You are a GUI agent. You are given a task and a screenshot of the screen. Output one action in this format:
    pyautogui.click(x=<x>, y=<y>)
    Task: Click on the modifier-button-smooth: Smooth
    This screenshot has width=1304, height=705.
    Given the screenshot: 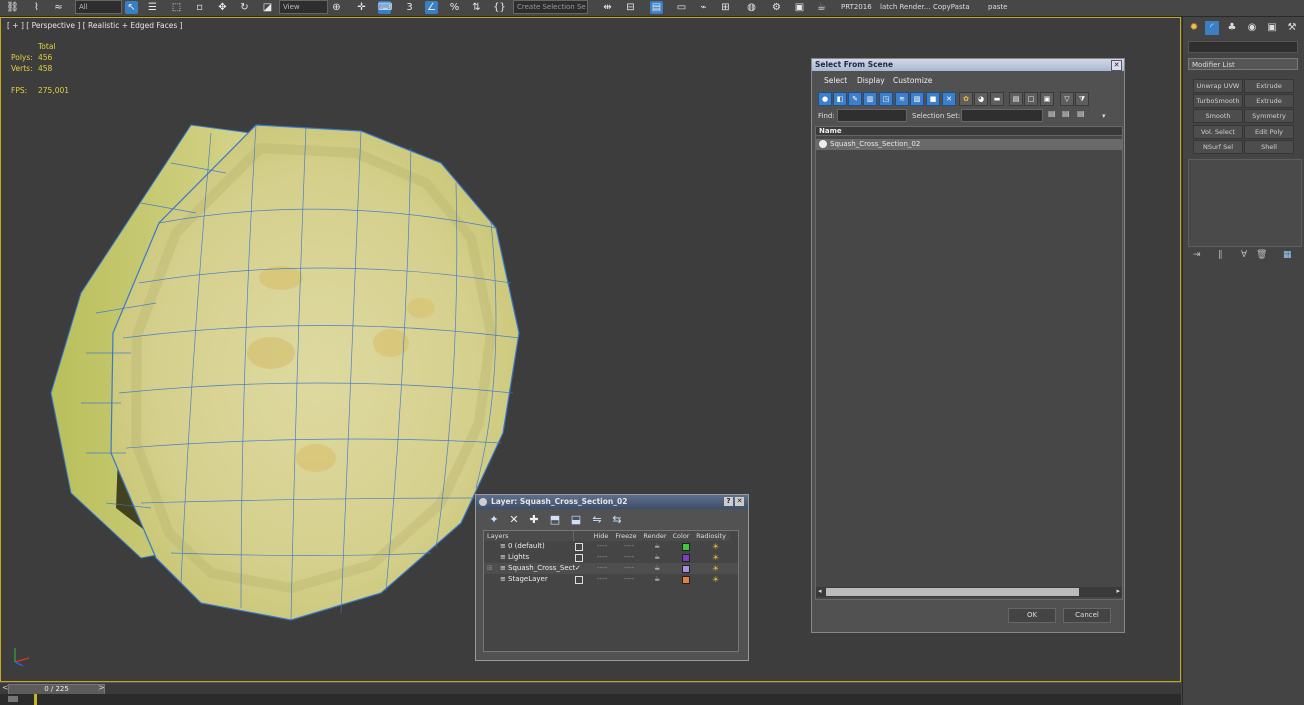 What is the action you would take?
    pyautogui.click(x=1218, y=116)
    